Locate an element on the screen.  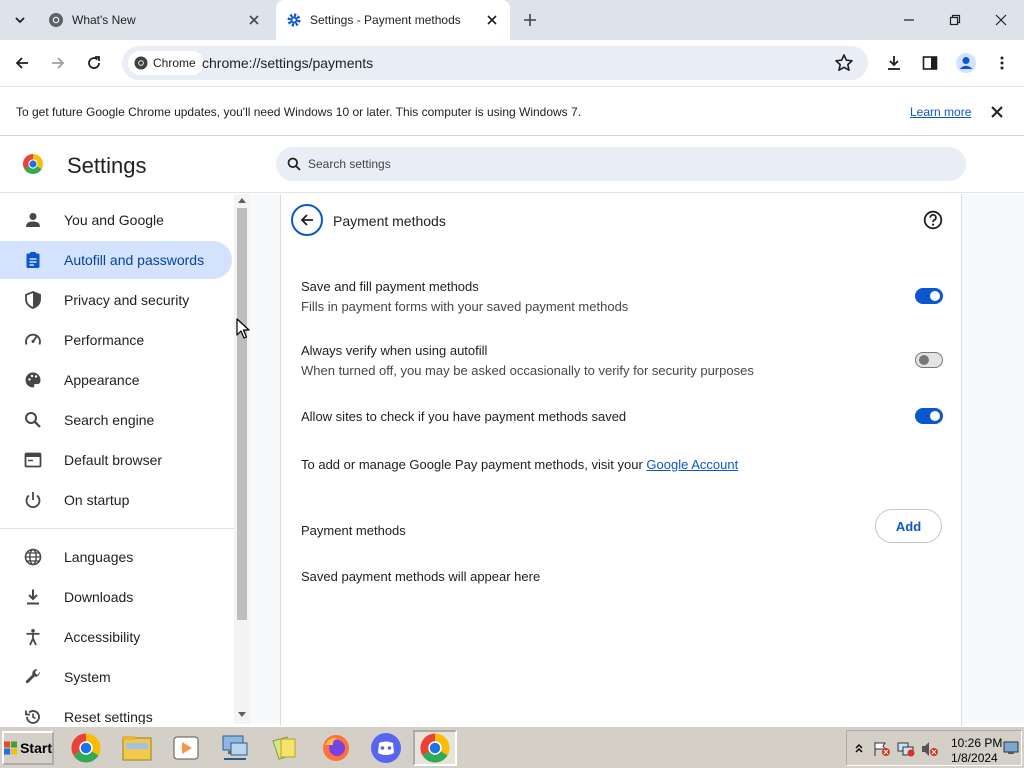
sidebar-item-on-startup: On startup is located at coordinates (116, 500).